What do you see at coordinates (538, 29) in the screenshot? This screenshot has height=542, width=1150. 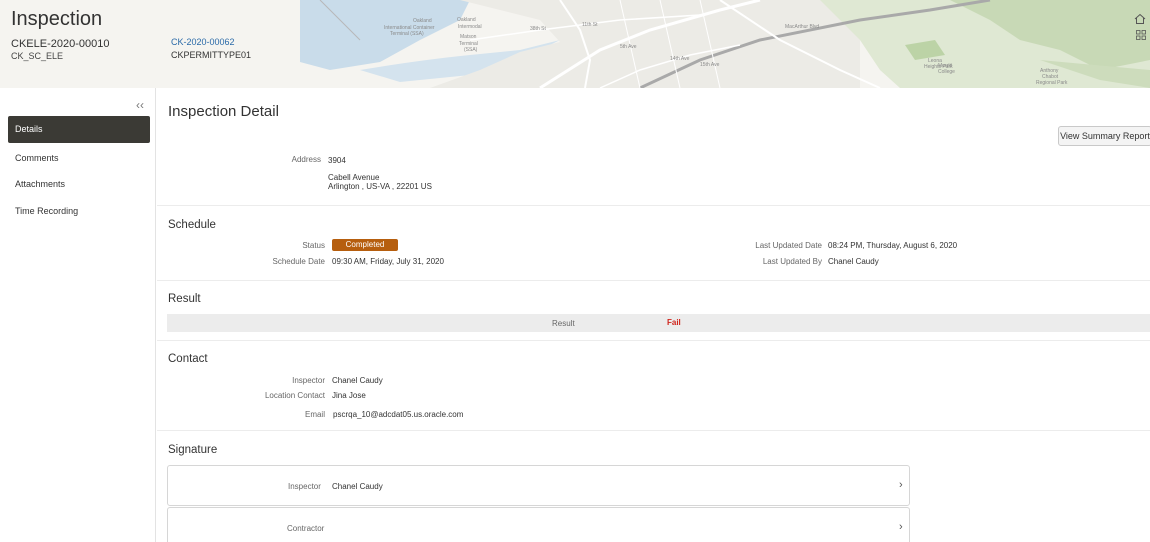 I see `map-label: 38th St` at bounding box center [538, 29].